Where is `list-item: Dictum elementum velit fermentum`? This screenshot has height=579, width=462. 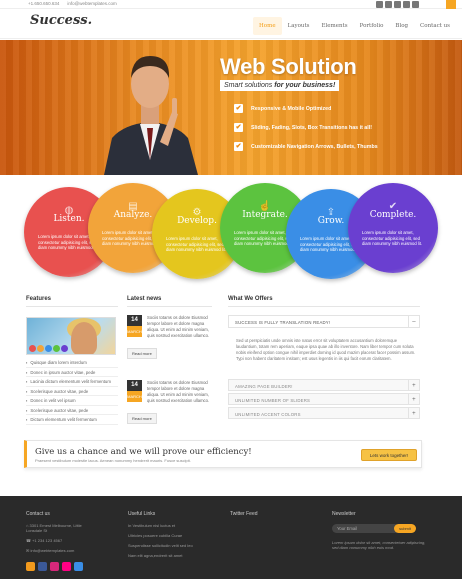
list-item: Dictum elementum velit fermentum is located at coordinates (72, 420).